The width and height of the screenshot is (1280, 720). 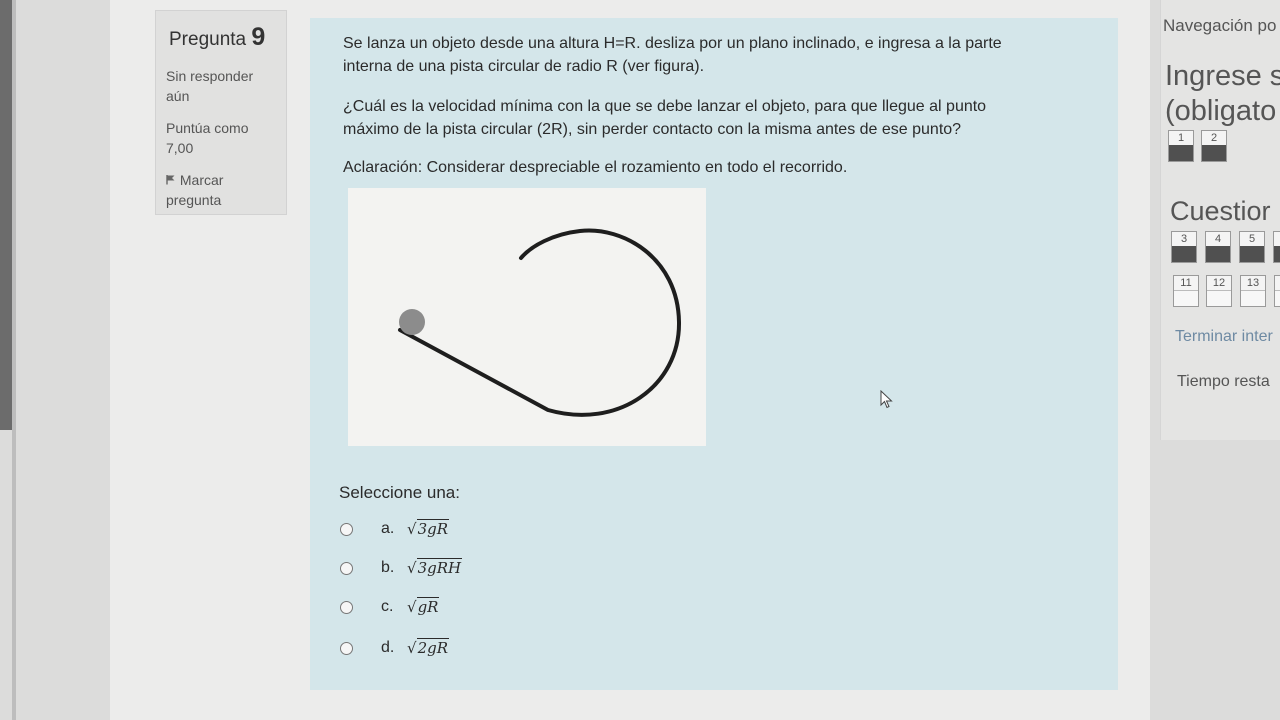 I want to click on nav-question-button: 13, so click(x=1253, y=291).